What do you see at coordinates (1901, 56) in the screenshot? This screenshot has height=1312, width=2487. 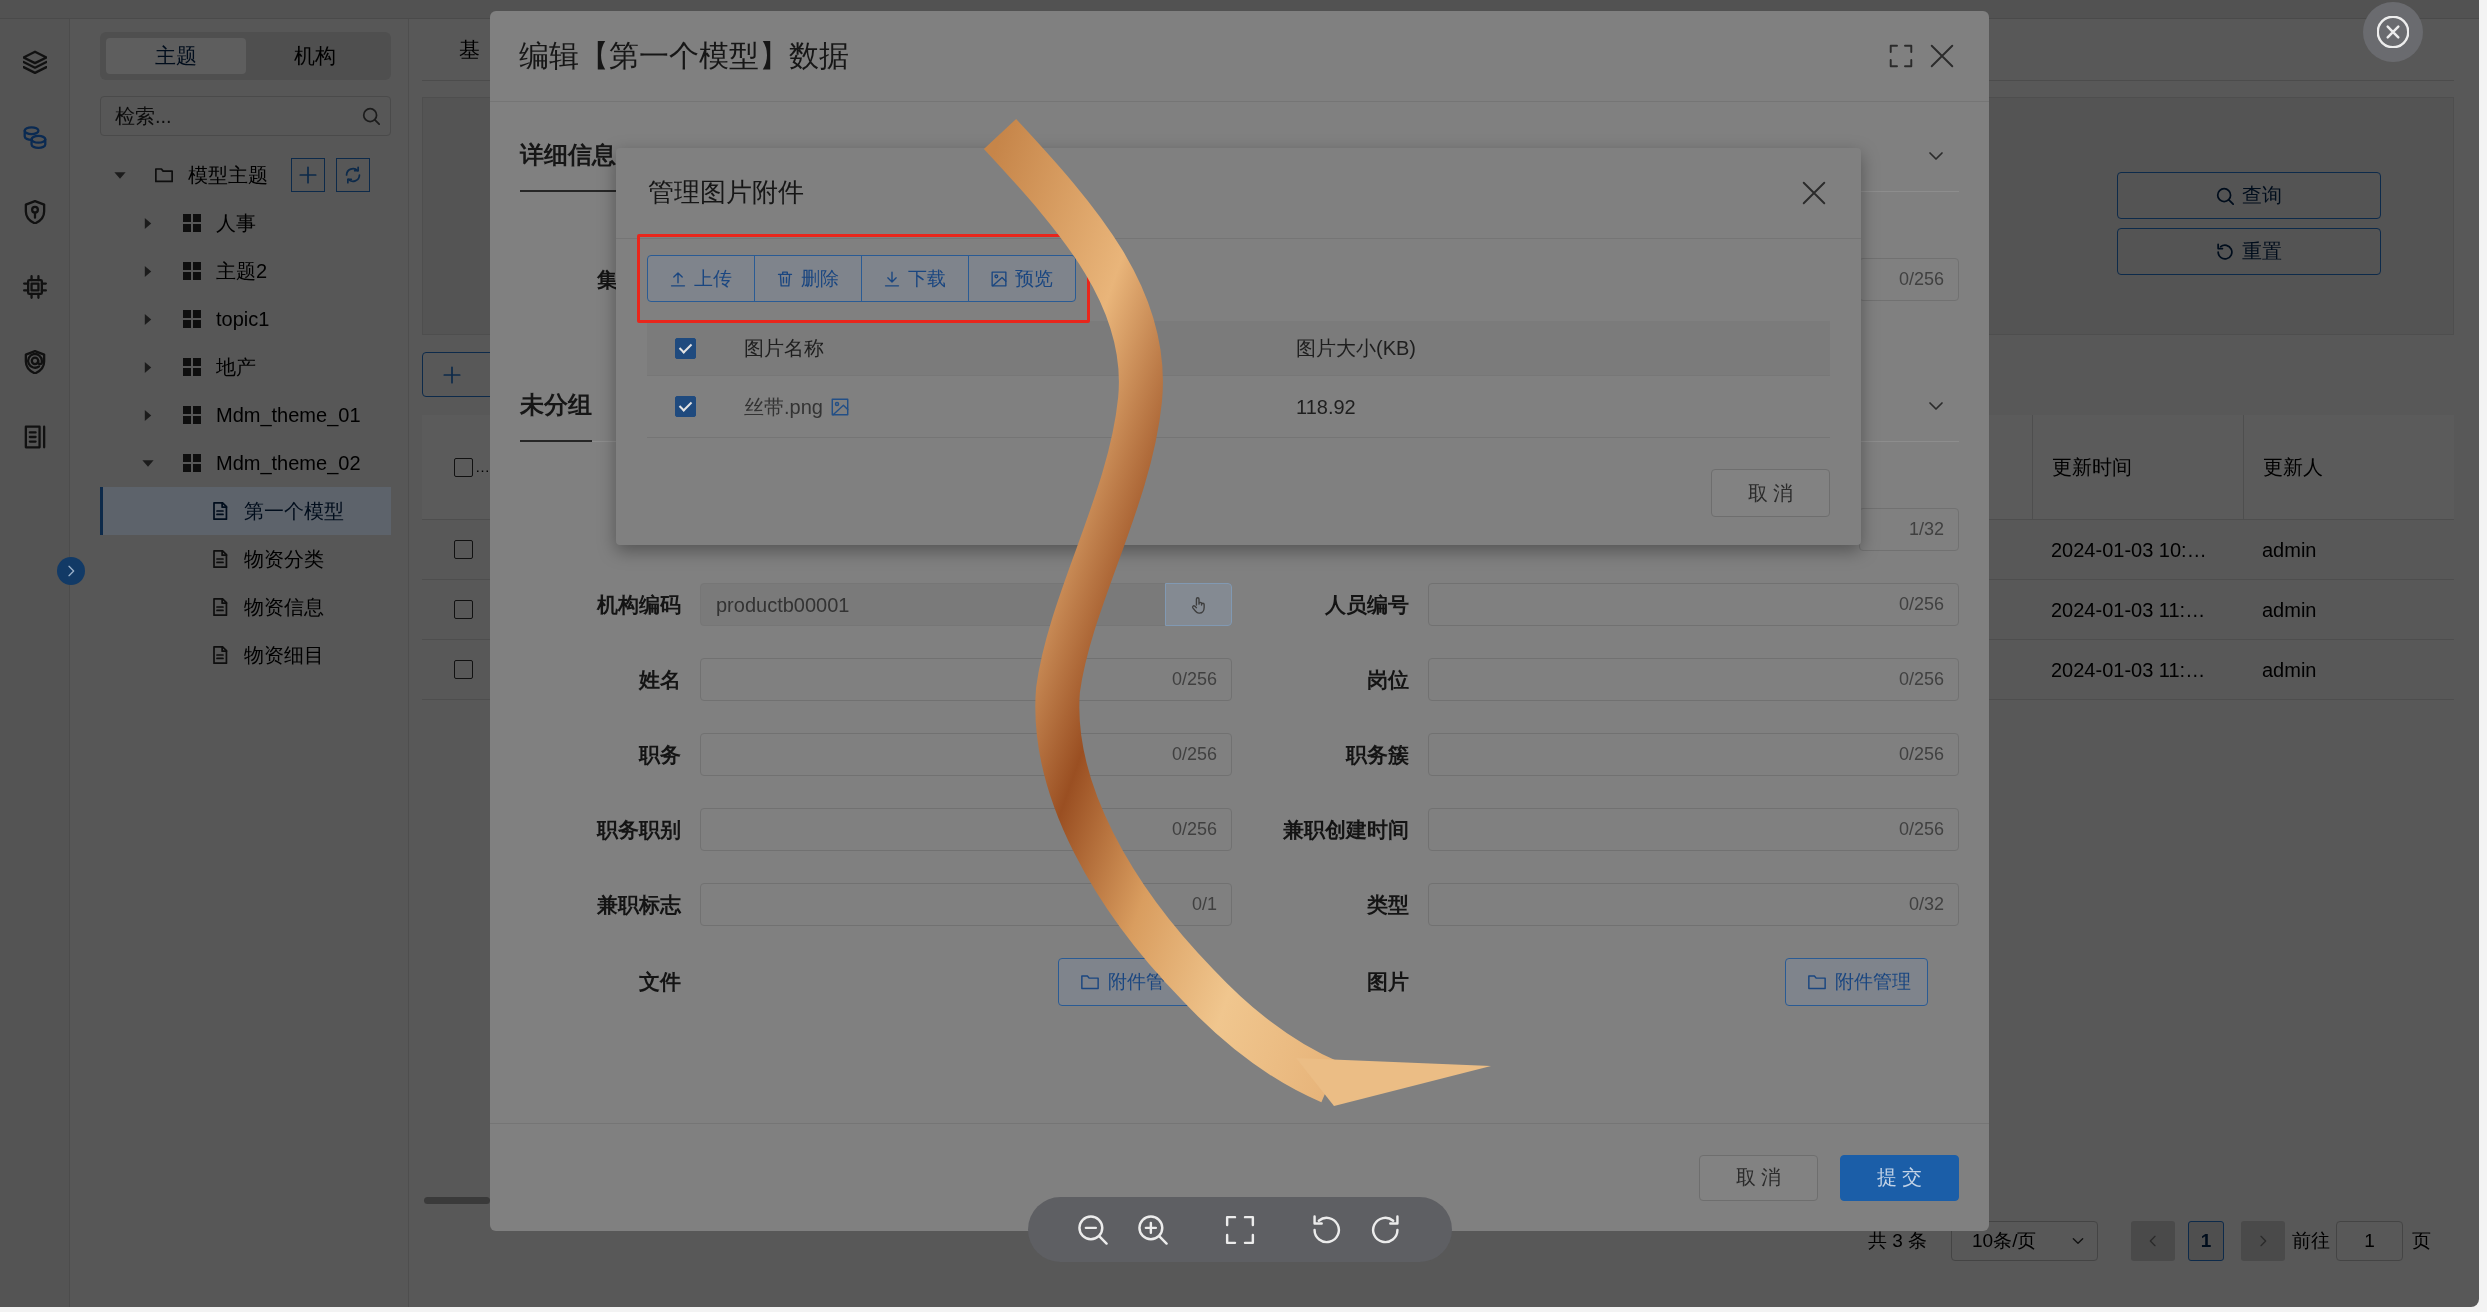 I see `fullscreen-button` at bounding box center [1901, 56].